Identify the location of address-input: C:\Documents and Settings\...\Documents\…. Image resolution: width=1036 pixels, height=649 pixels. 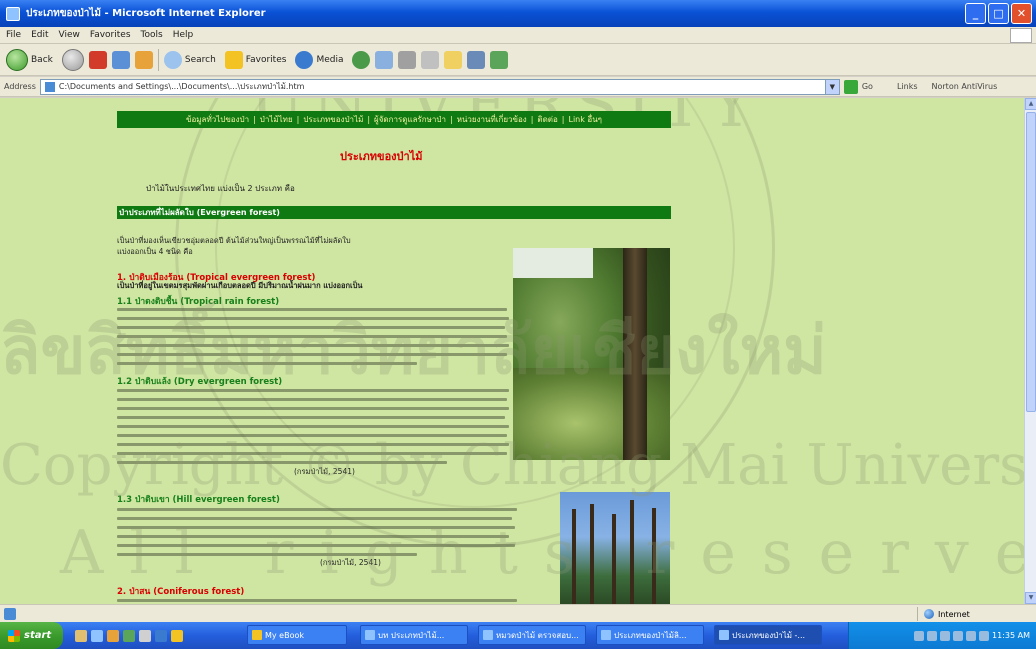
(439, 86).